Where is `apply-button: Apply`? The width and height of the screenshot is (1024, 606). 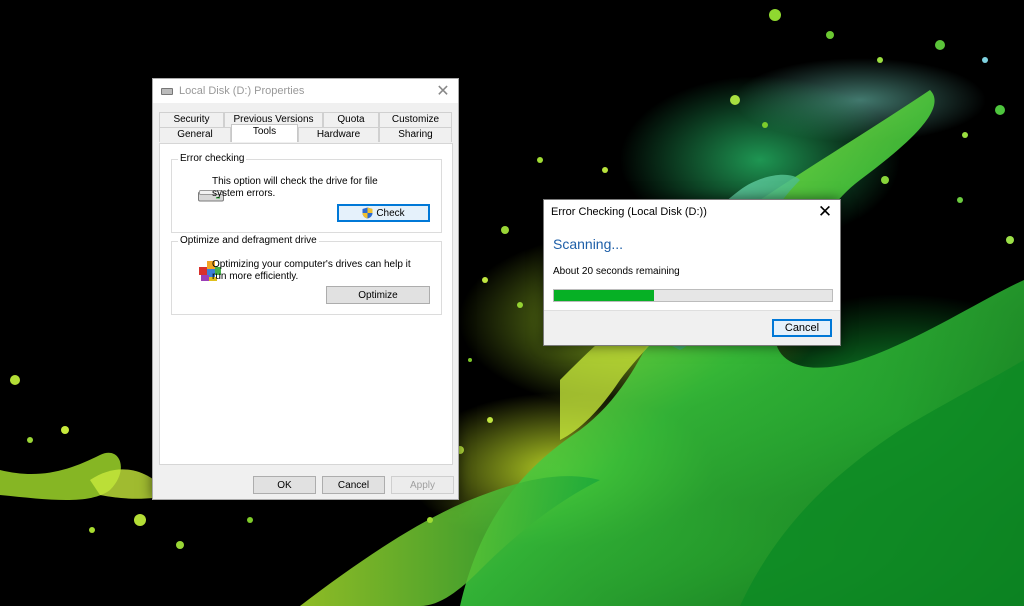 apply-button: Apply is located at coordinates (422, 485).